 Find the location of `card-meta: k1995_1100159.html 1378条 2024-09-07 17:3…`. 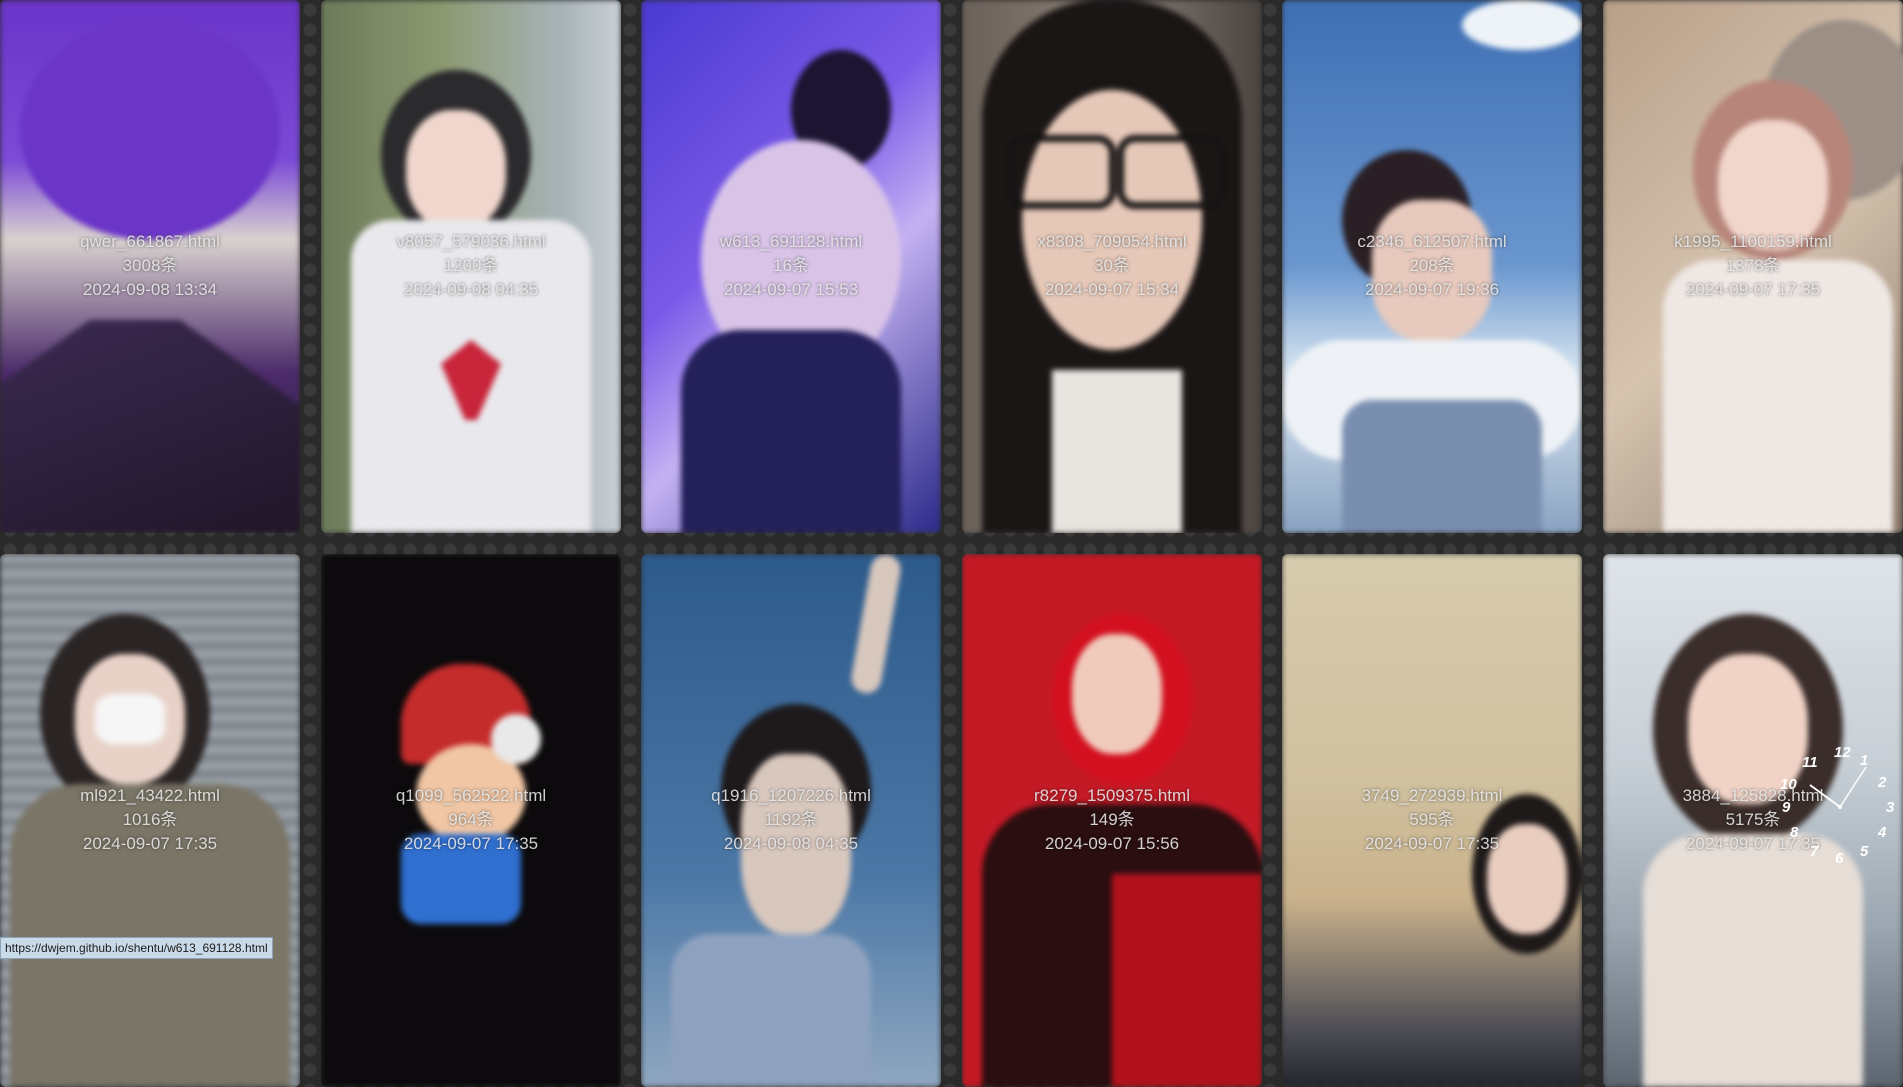

card-meta: k1995_1100159.html 1378条 2024-09-07 17:3… is located at coordinates (1753, 266).